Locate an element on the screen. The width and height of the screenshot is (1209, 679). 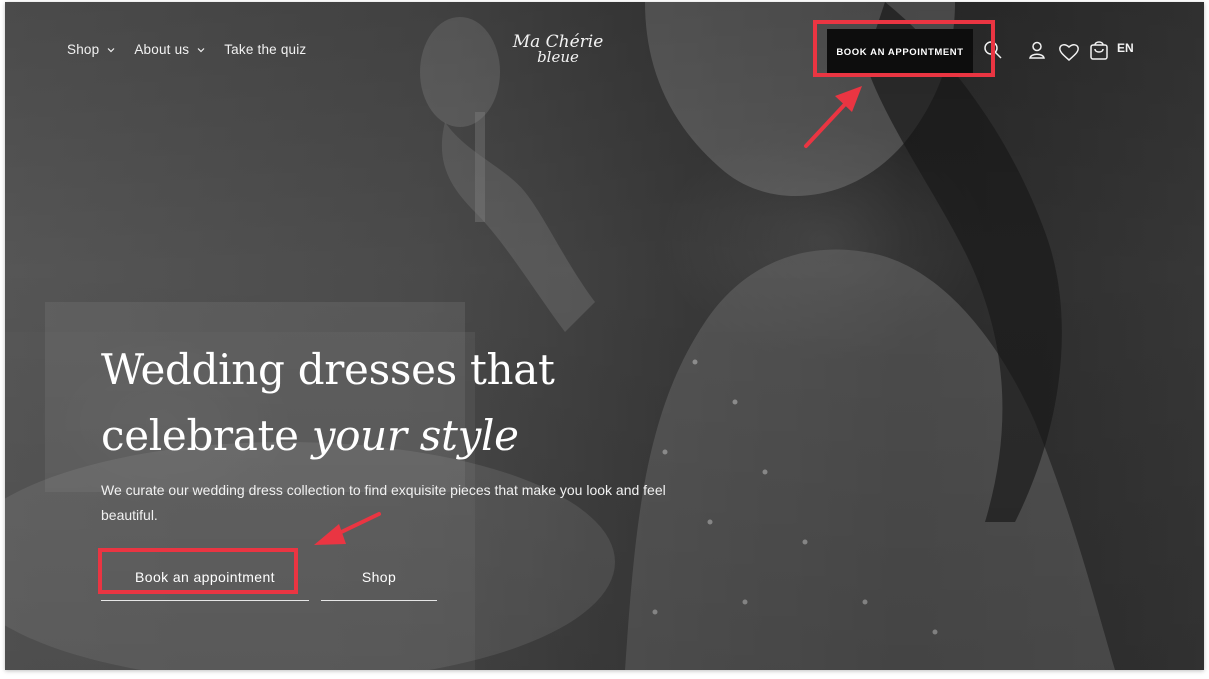
main-nav: Shop About us Take the quiz is located at coordinates (186, 49).